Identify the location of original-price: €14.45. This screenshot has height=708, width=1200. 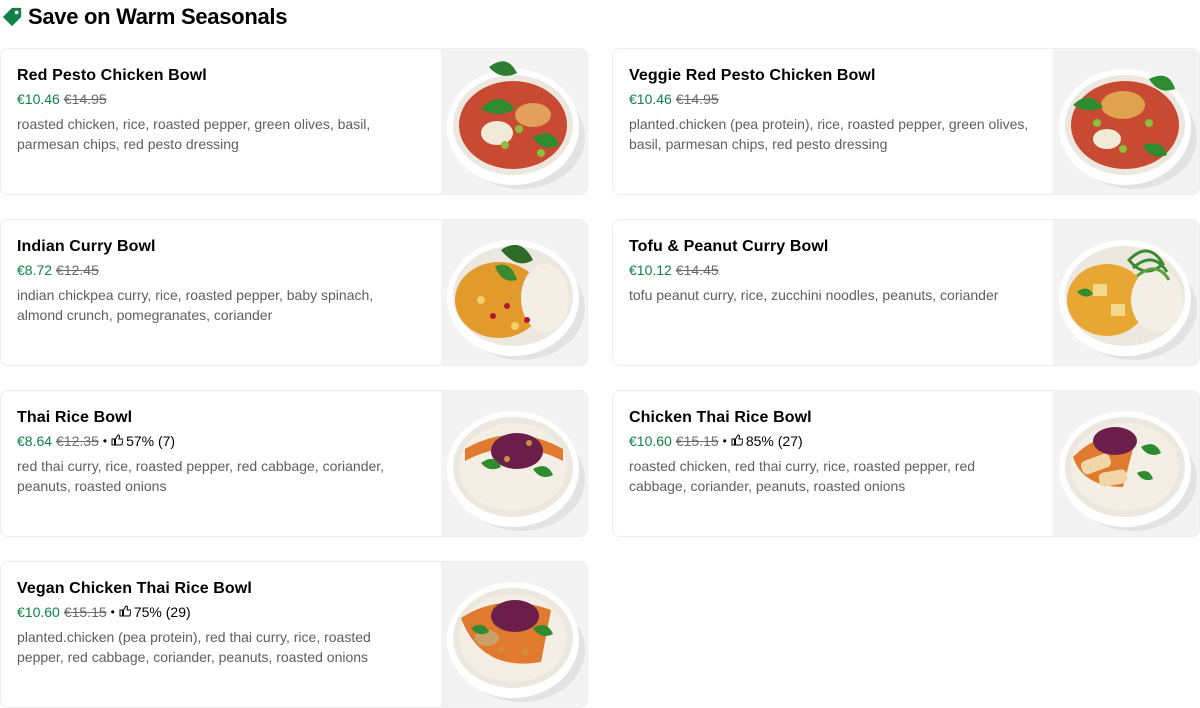
(697, 270).